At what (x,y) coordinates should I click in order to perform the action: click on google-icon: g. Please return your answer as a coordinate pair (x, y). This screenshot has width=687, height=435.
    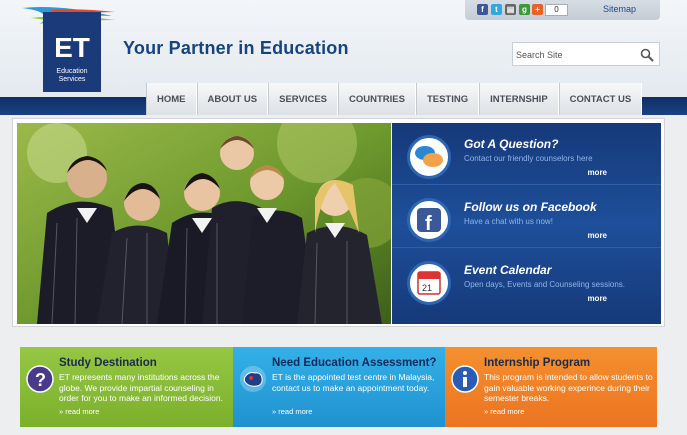
    Looking at the image, I should click on (524, 9).